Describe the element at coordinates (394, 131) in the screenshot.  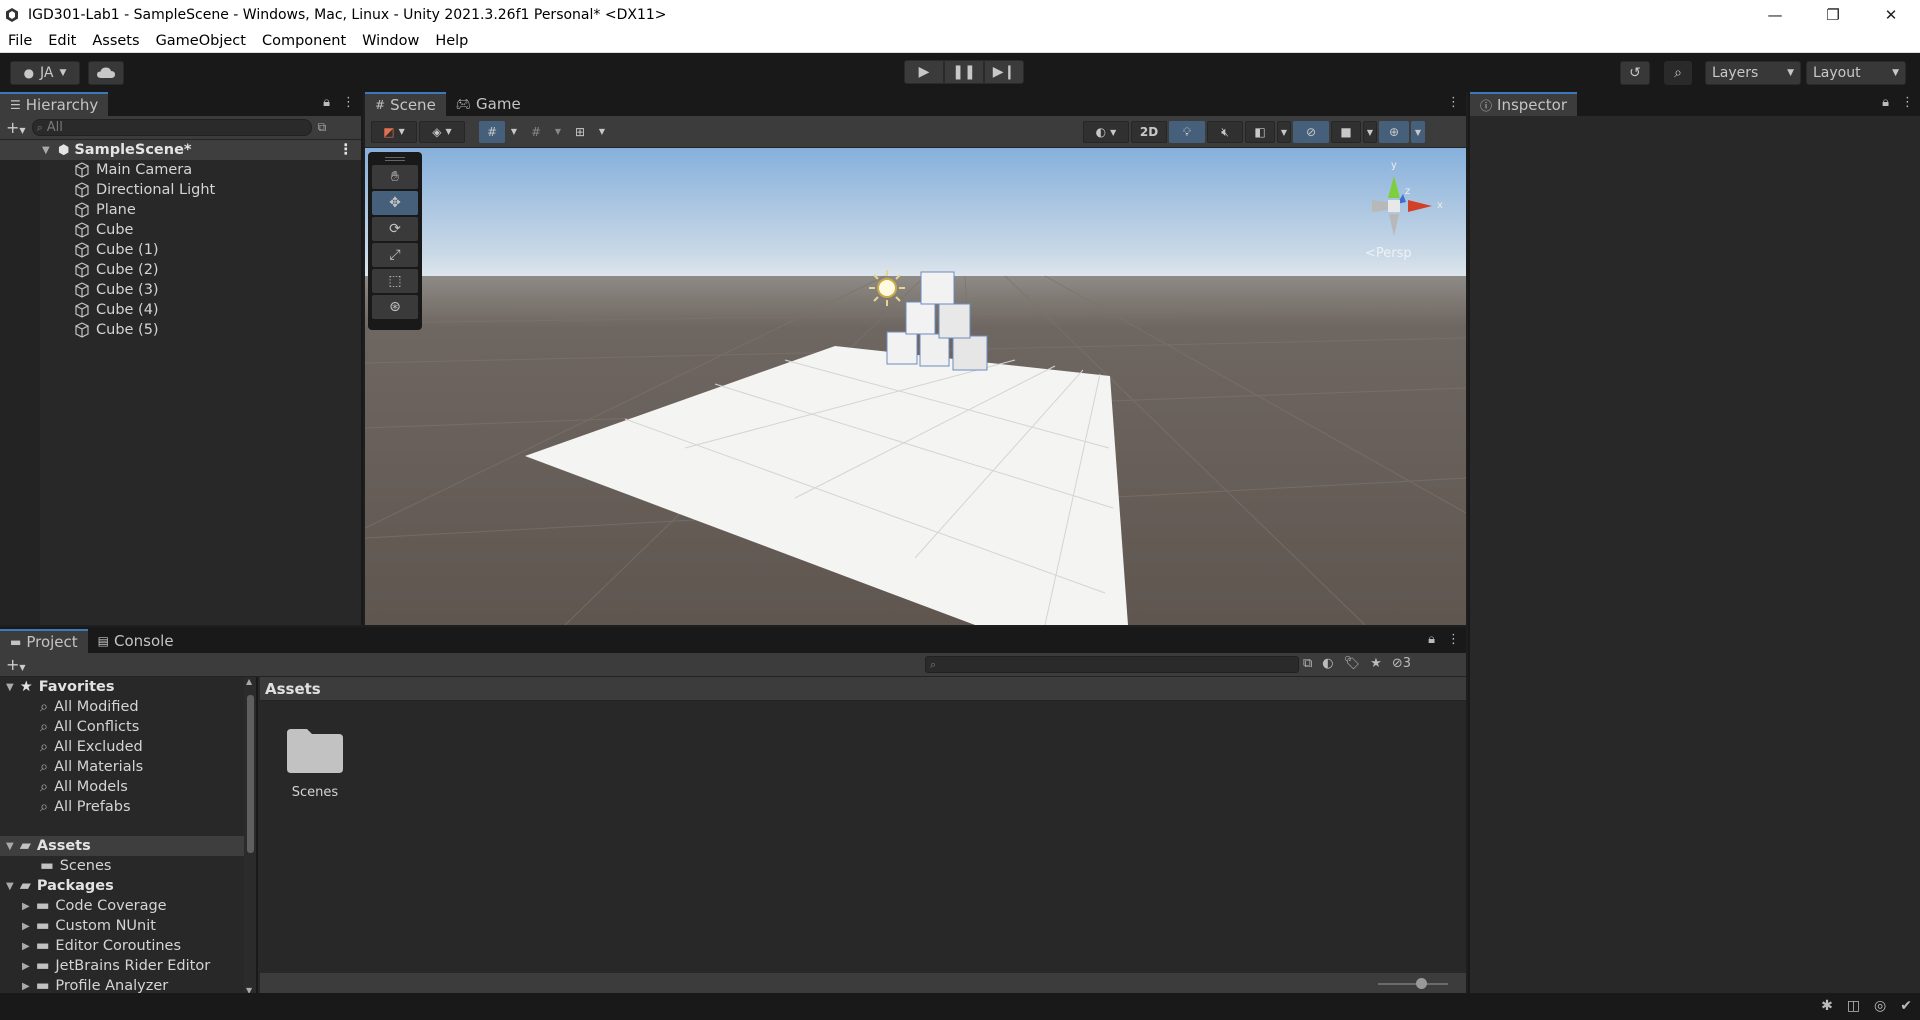
I see `draw-mode-dropdown: ◩ ▼` at that location.